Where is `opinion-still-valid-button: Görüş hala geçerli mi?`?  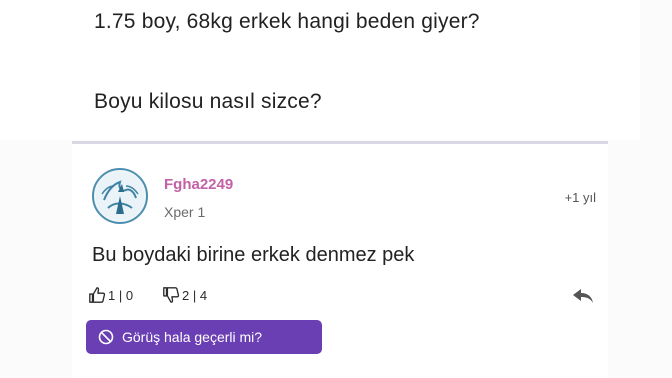 opinion-still-valid-button: Görüş hala geçerli mi? is located at coordinates (204, 337).